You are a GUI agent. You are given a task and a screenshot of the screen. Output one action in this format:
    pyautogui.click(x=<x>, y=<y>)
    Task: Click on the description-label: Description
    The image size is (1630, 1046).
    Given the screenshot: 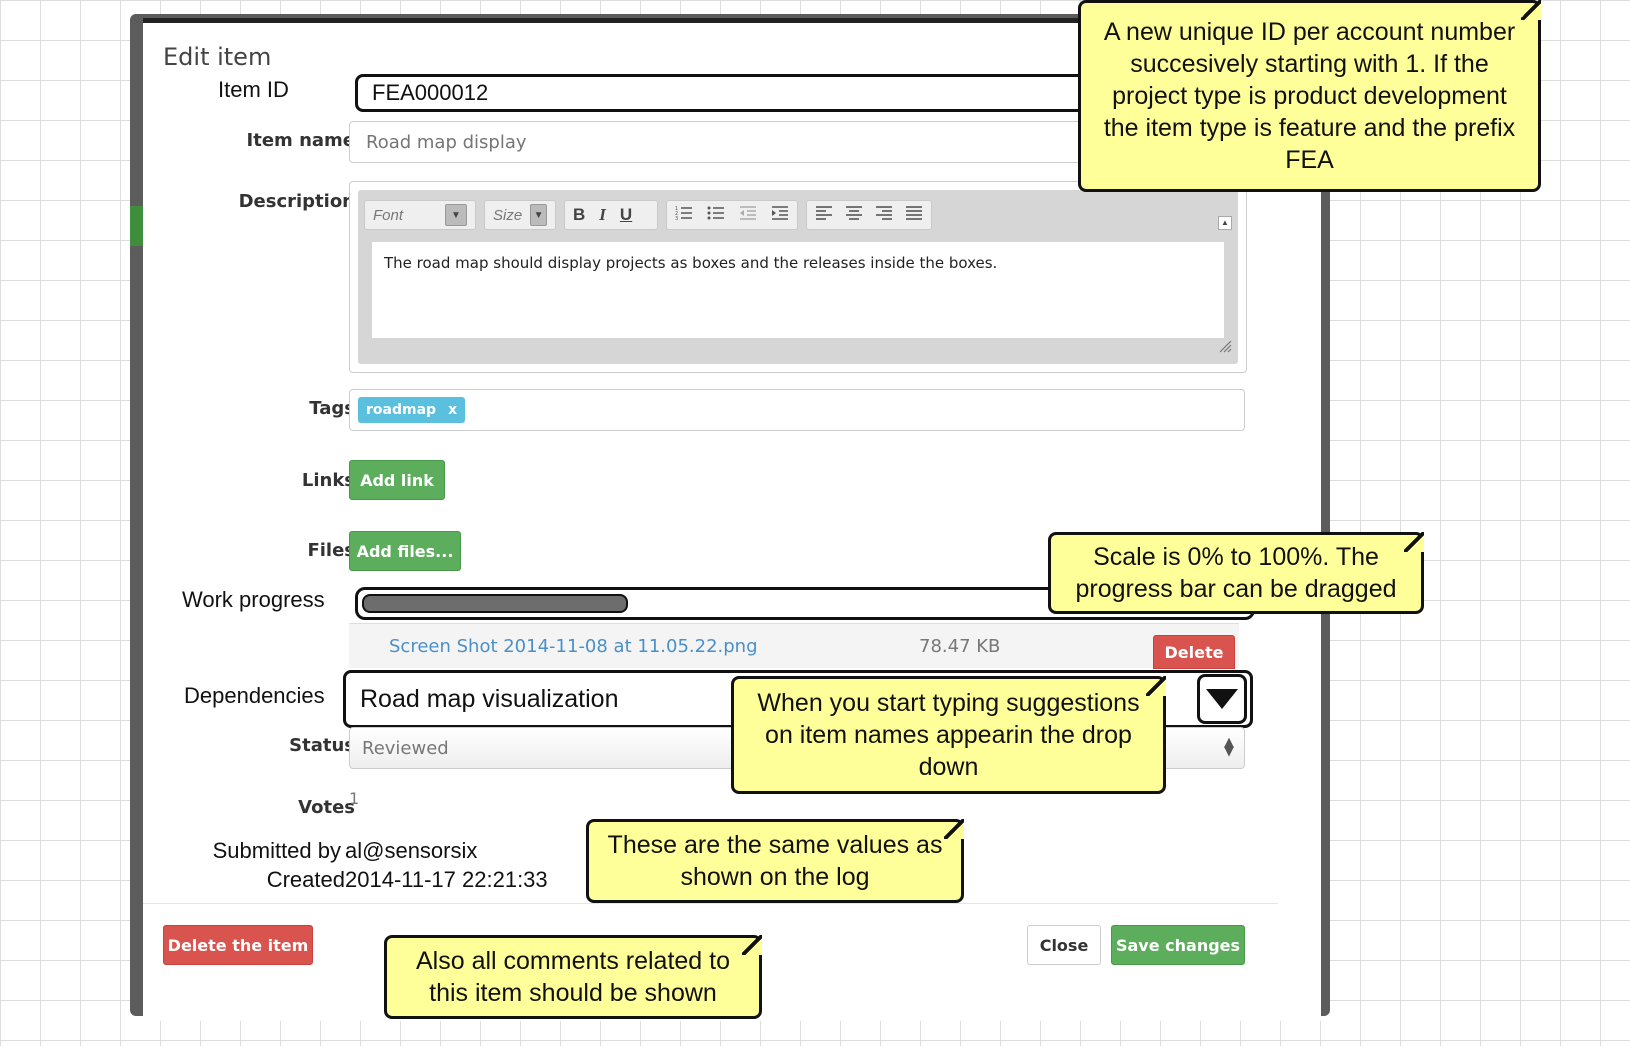 What is the action you would take?
    pyautogui.click(x=296, y=201)
    